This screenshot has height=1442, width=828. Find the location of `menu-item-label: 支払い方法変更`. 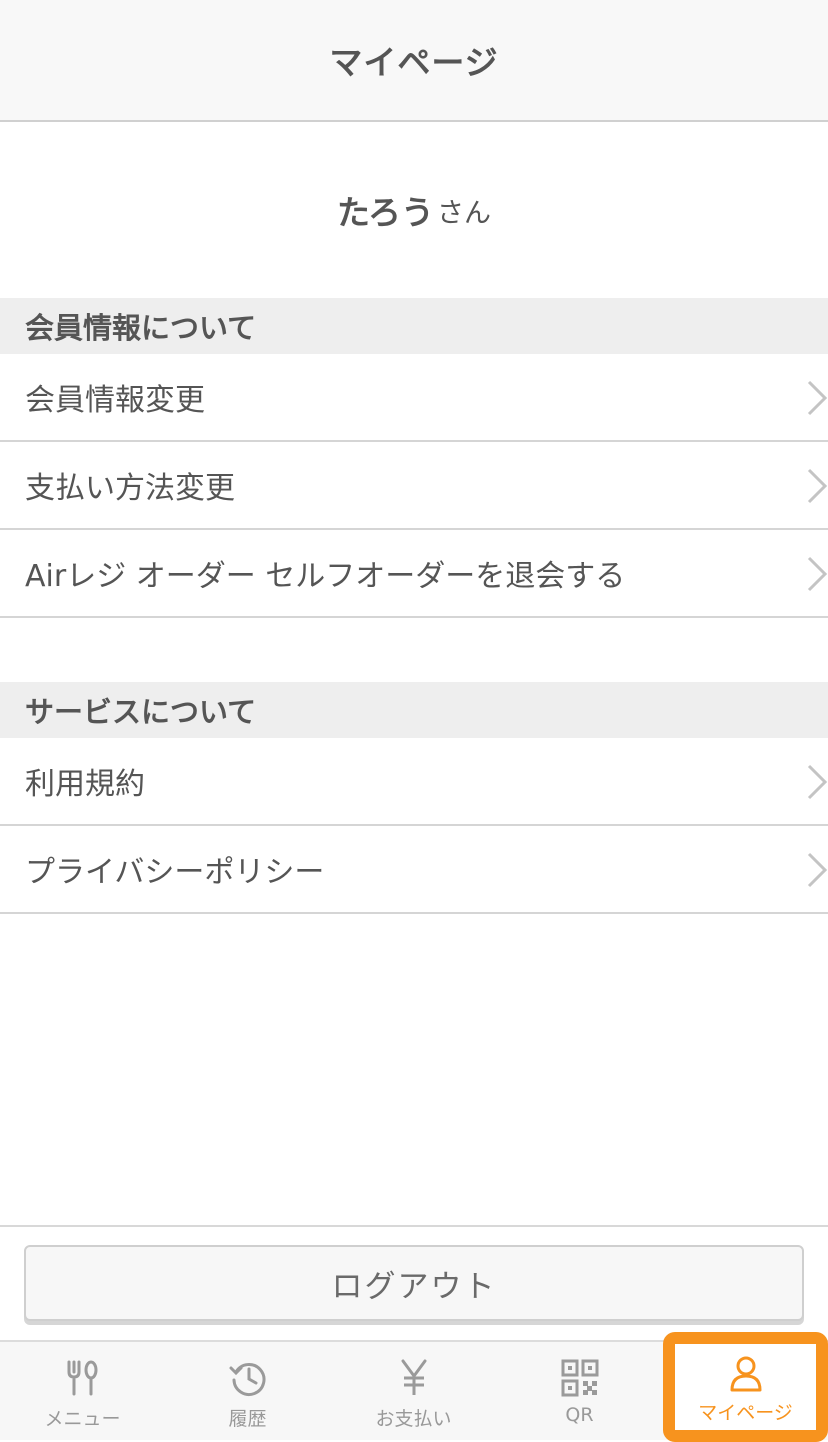

menu-item-label: 支払い方法変更 is located at coordinates (130, 488).